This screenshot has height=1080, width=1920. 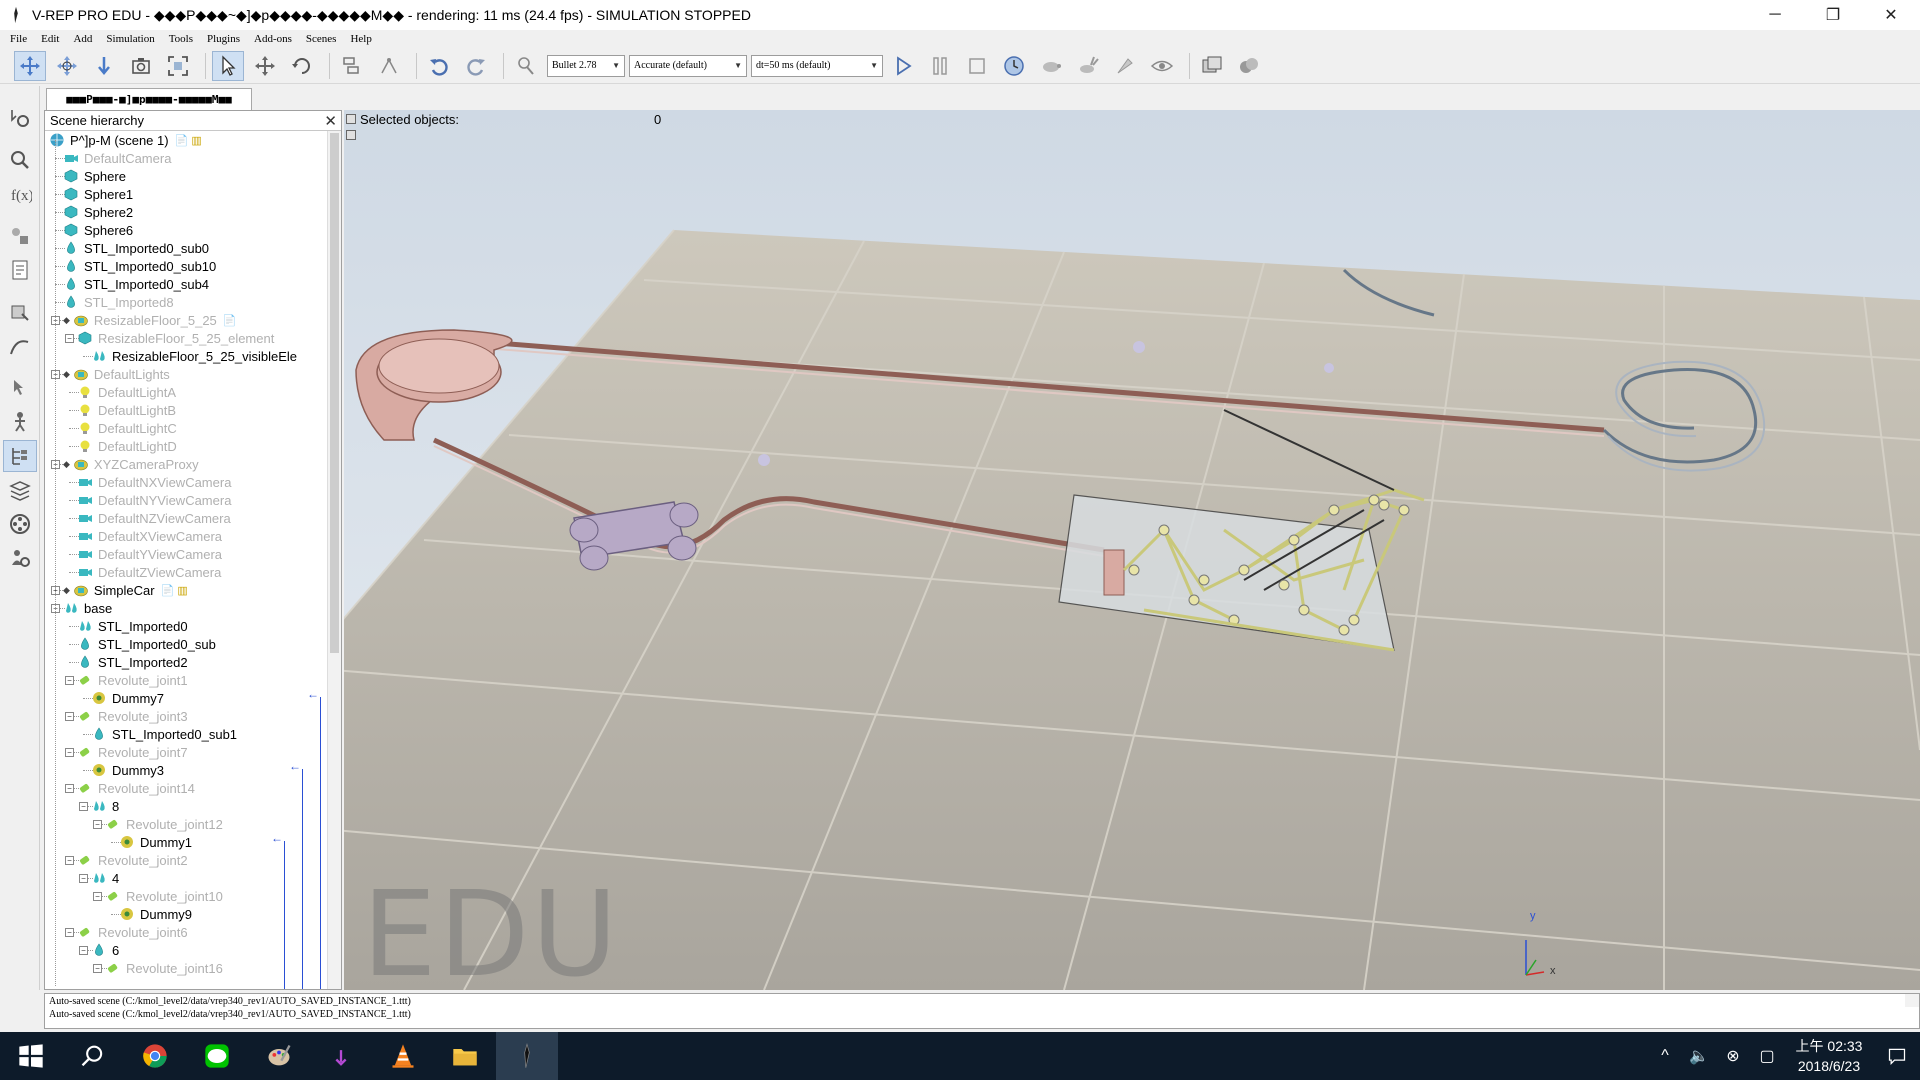 What do you see at coordinates (265, 66) in the screenshot?
I see `object-shift-button` at bounding box center [265, 66].